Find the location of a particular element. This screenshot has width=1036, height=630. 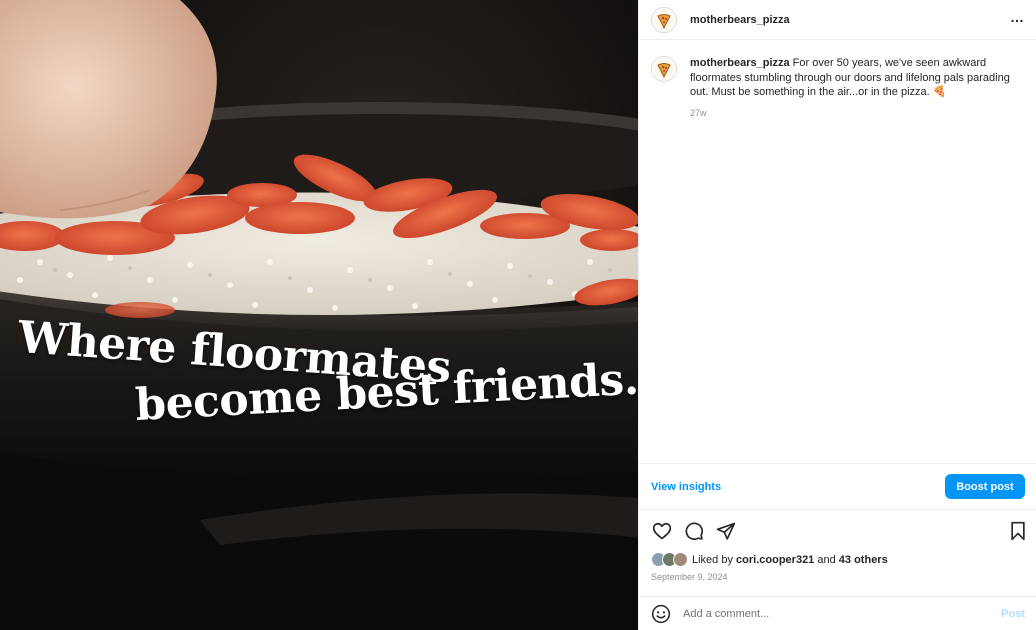

post-comment-button: Post is located at coordinates (1013, 614).